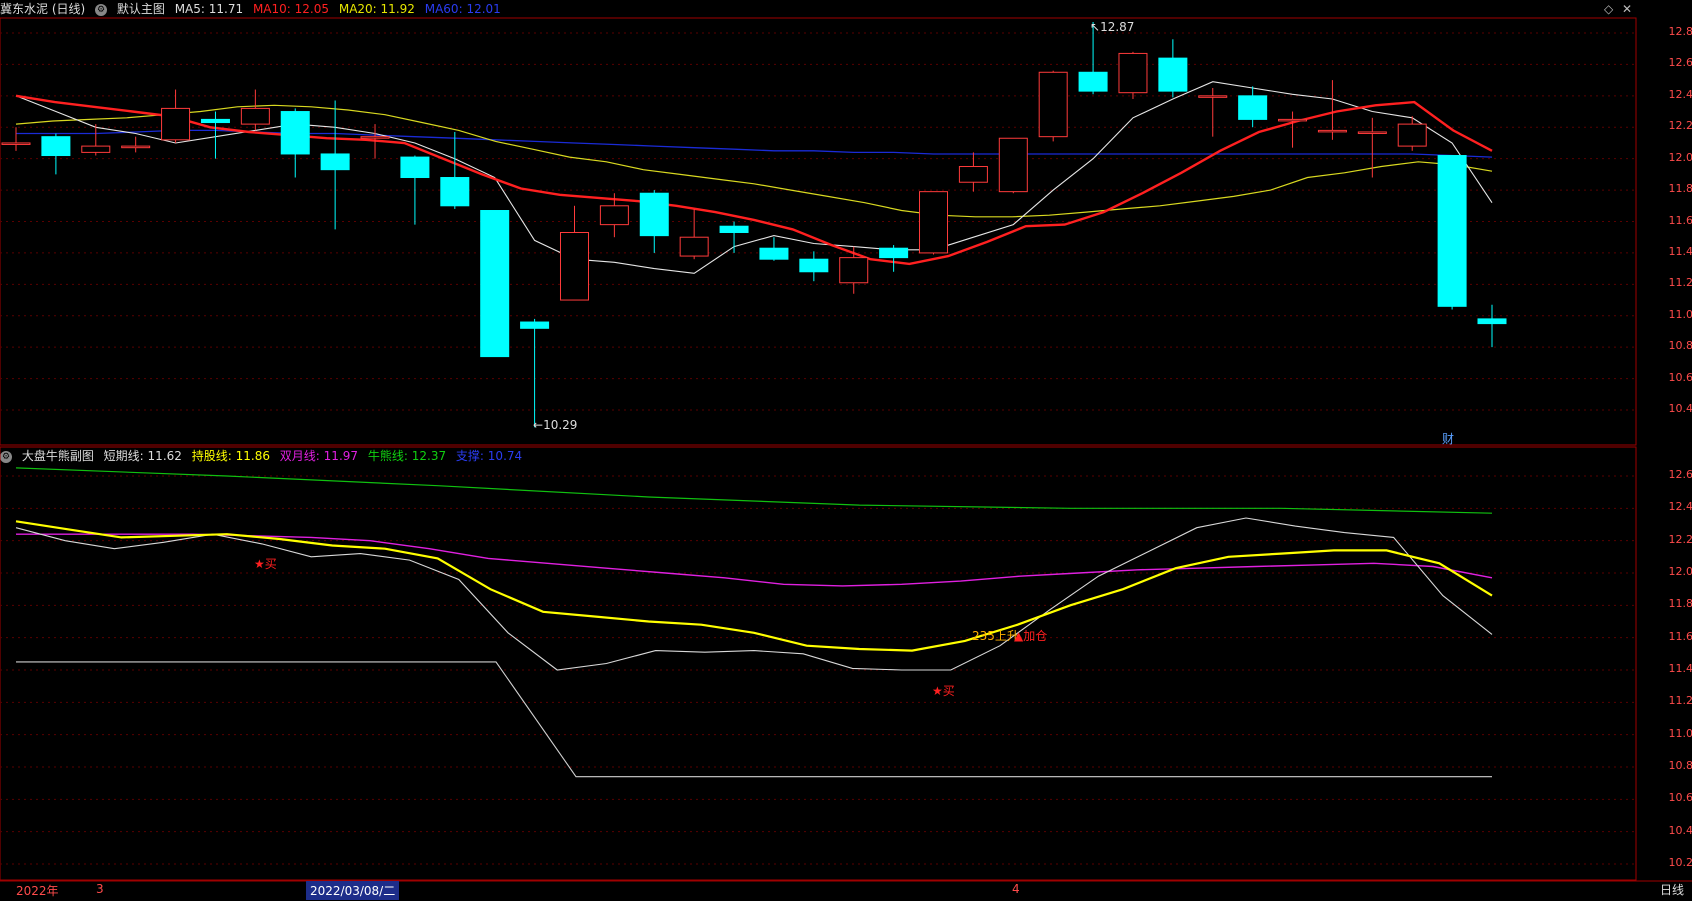 This screenshot has height=901, width=1692. I want to click on main-axis-tick: 11.80, so click(1680, 189).